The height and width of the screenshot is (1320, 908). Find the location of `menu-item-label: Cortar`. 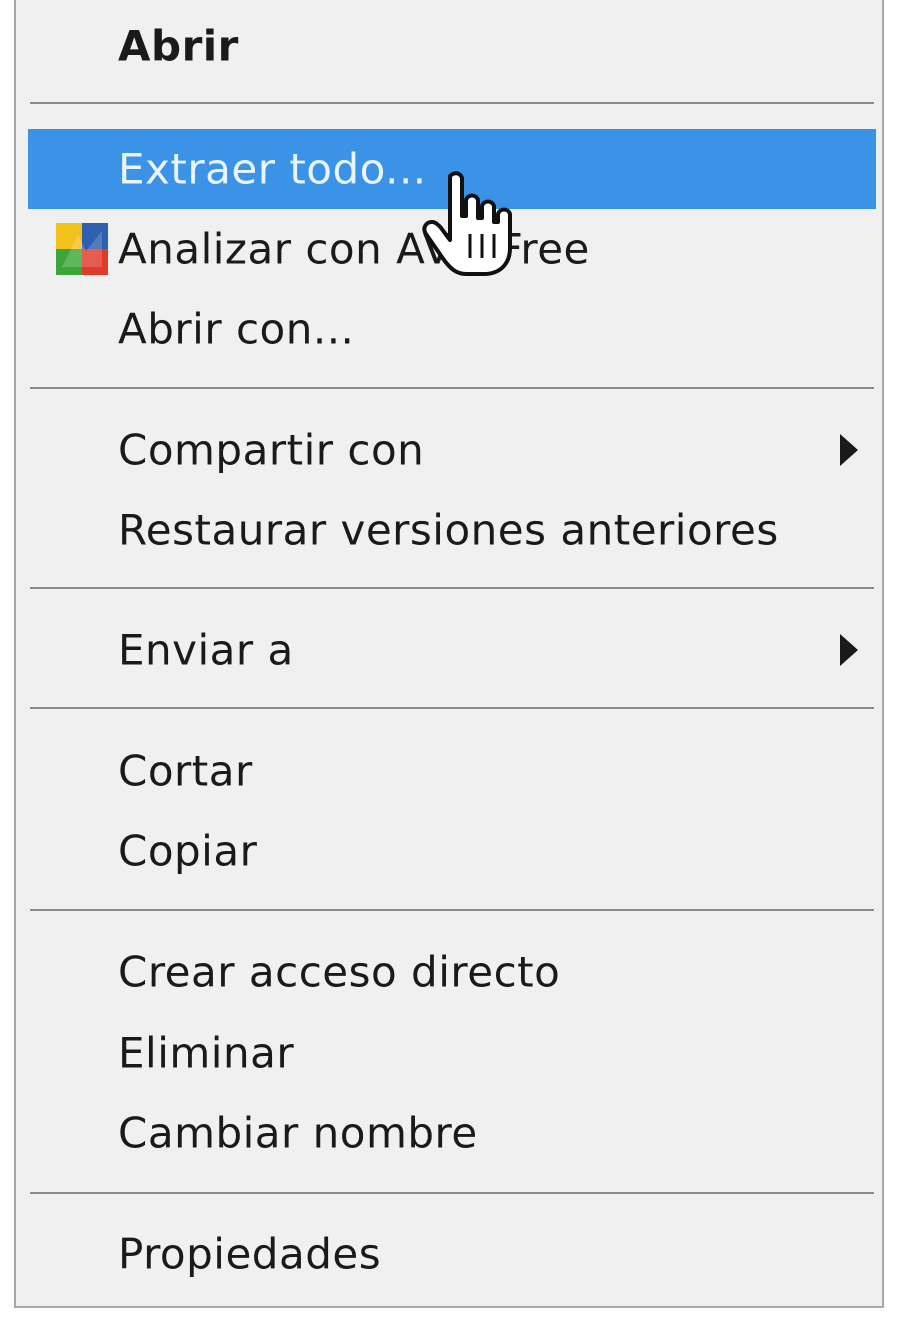

menu-item-label: Cortar is located at coordinates (185, 771).